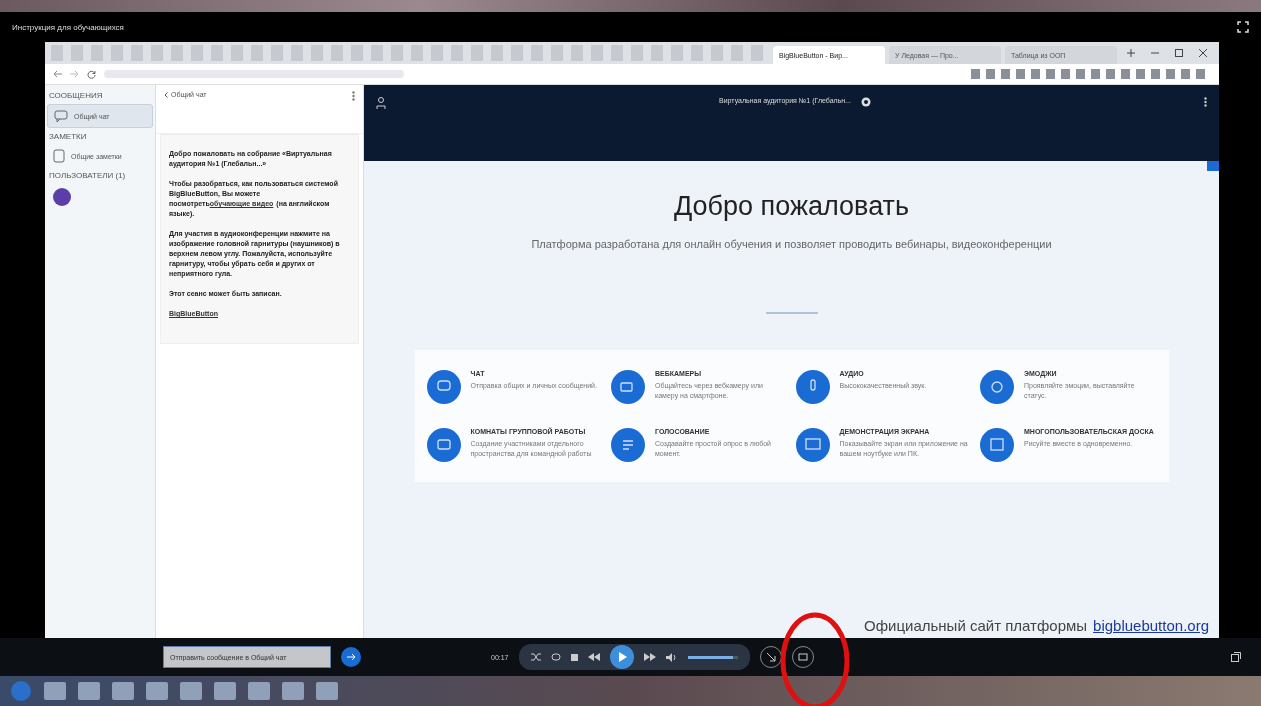 The width and height of the screenshot is (1261, 706). Describe the element at coordinates (535, 657) in the screenshot. I see `shuffle-icon` at that location.